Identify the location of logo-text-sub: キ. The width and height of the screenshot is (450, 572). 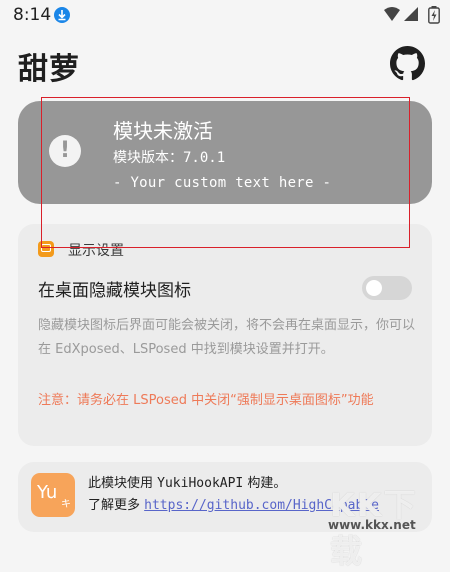
(66, 504).